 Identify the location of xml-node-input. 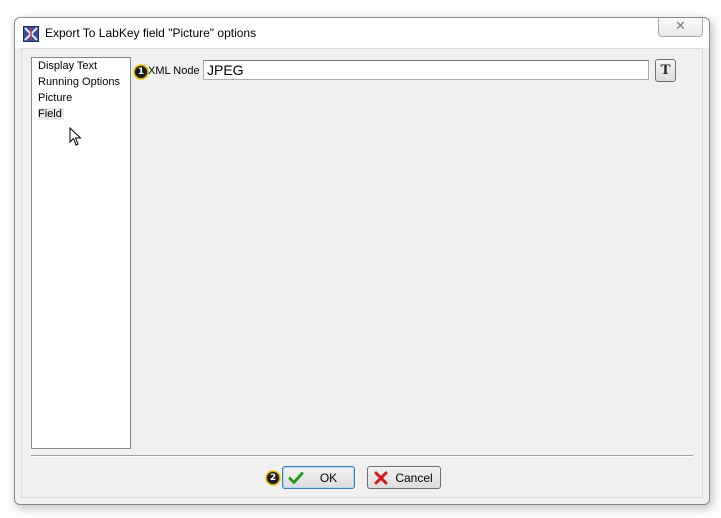
(426, 70).